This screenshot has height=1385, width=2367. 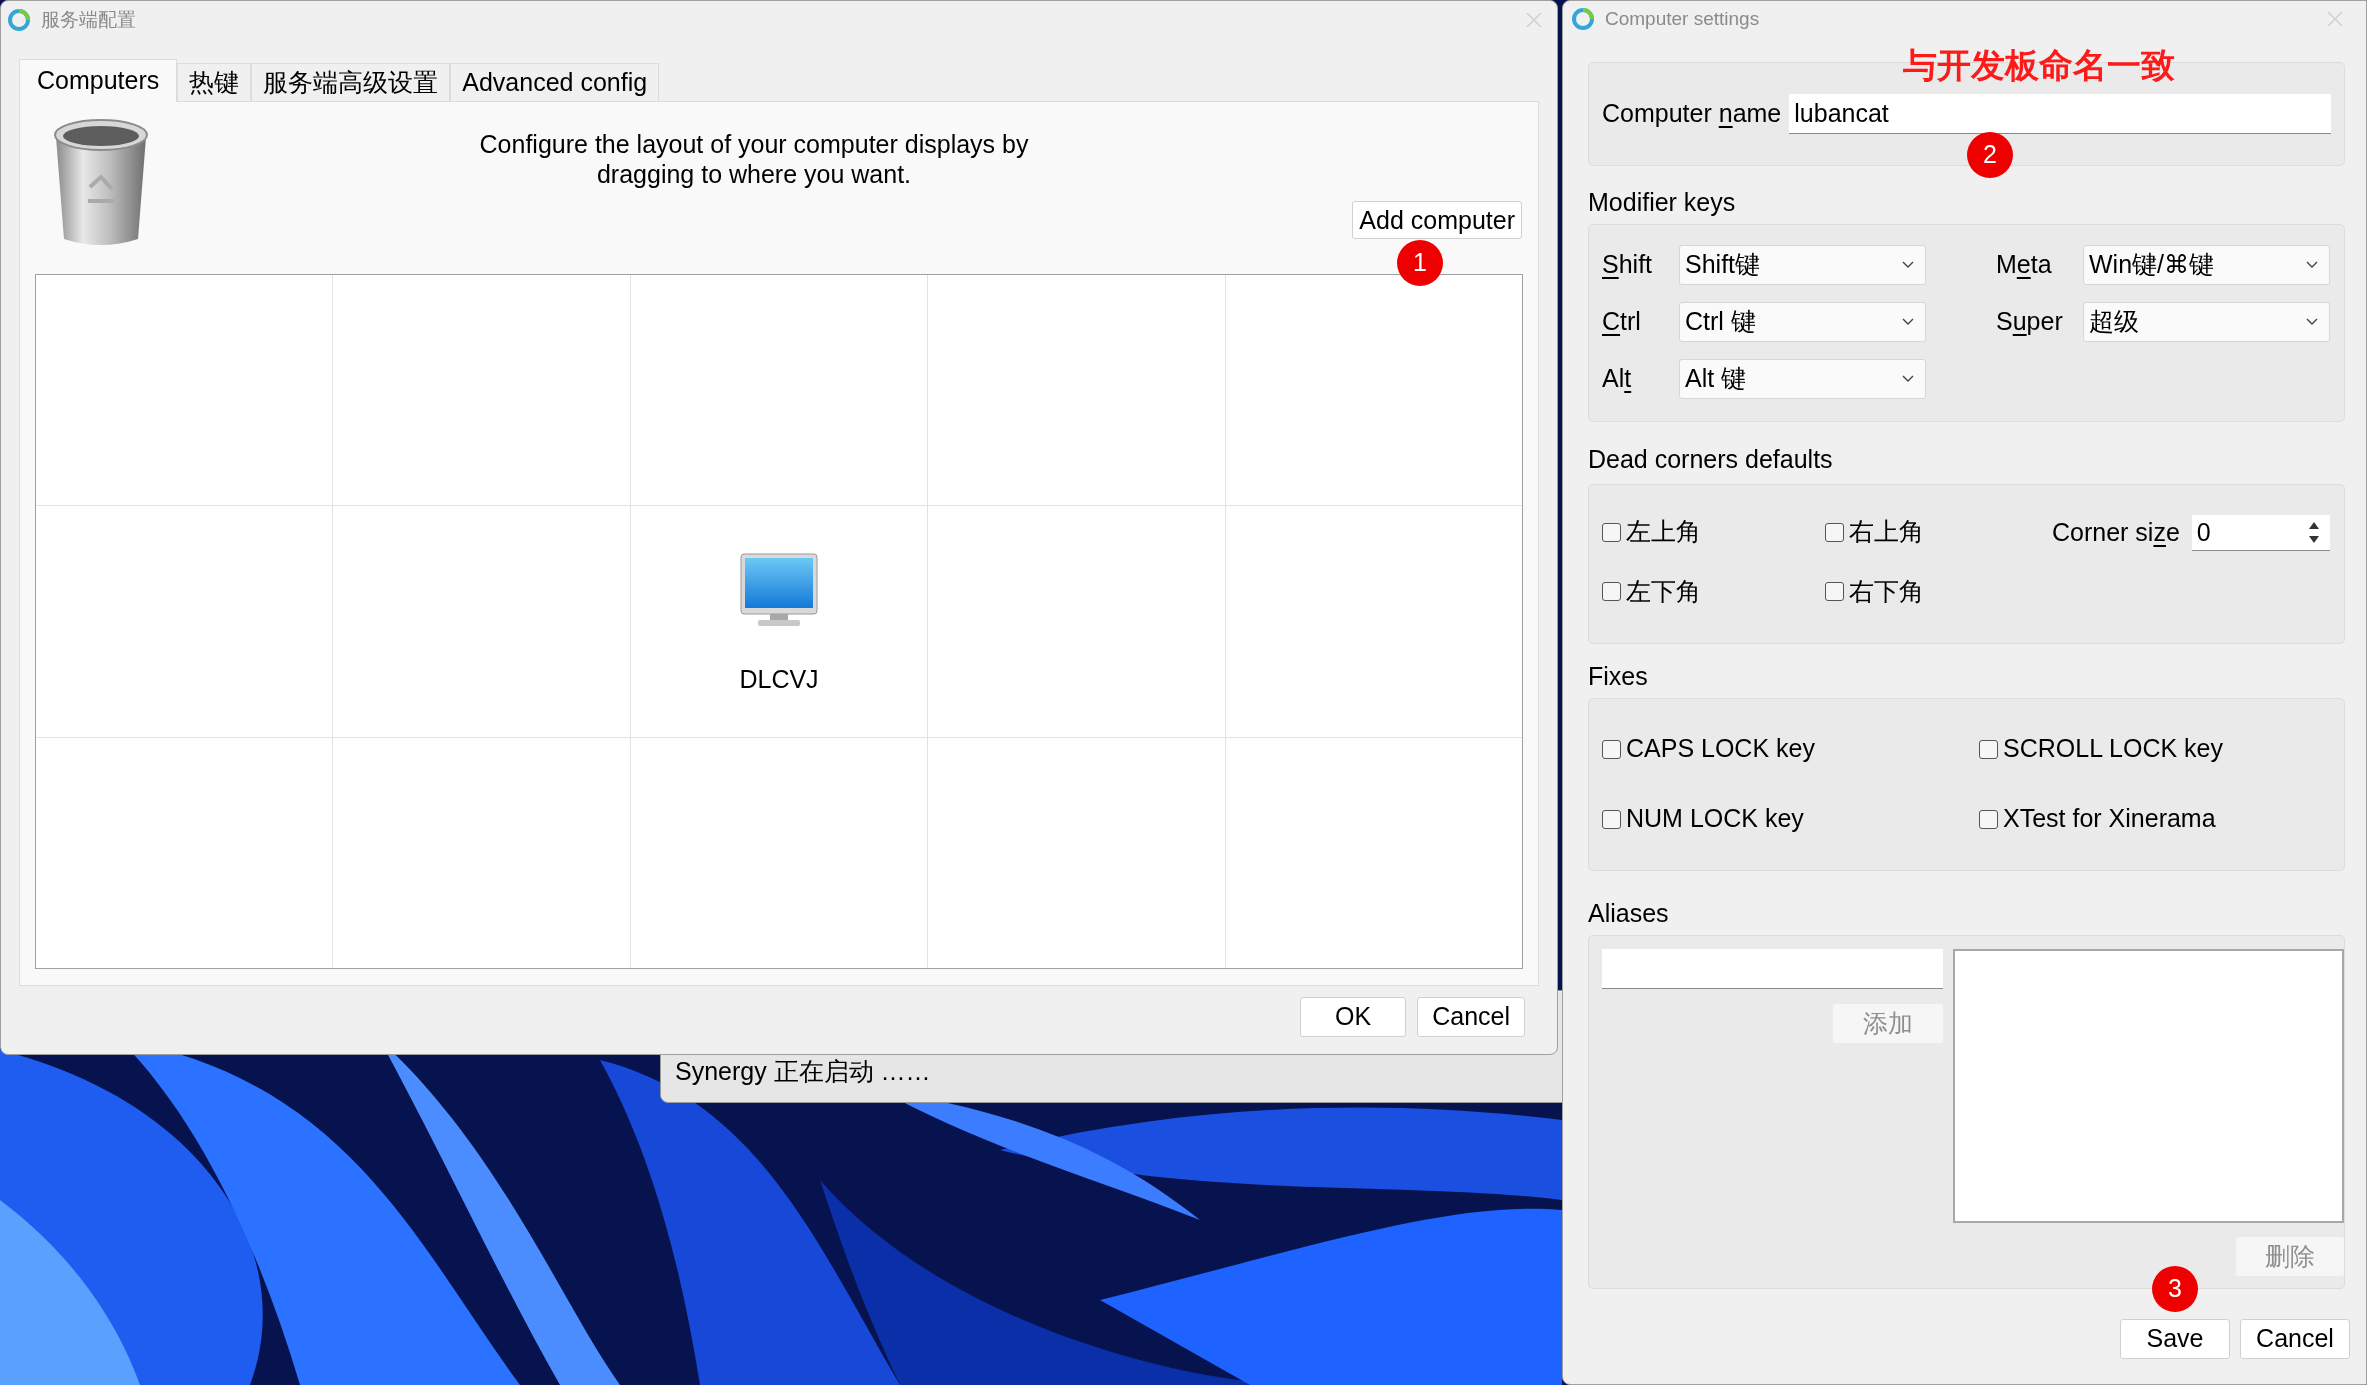 I want to click on dialog-button: Save, so click(x=2175, y=1339).